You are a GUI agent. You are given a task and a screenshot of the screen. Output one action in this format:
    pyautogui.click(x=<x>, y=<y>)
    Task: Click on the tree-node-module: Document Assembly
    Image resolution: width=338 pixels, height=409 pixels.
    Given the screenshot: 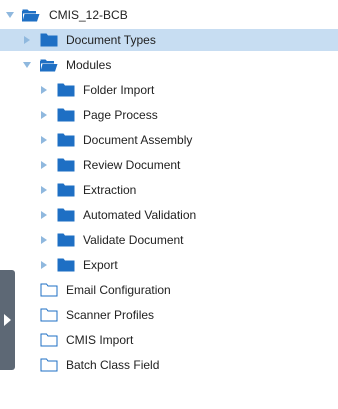 What is the action you would take?
    pyautogui.click(x=169, y=140)
    